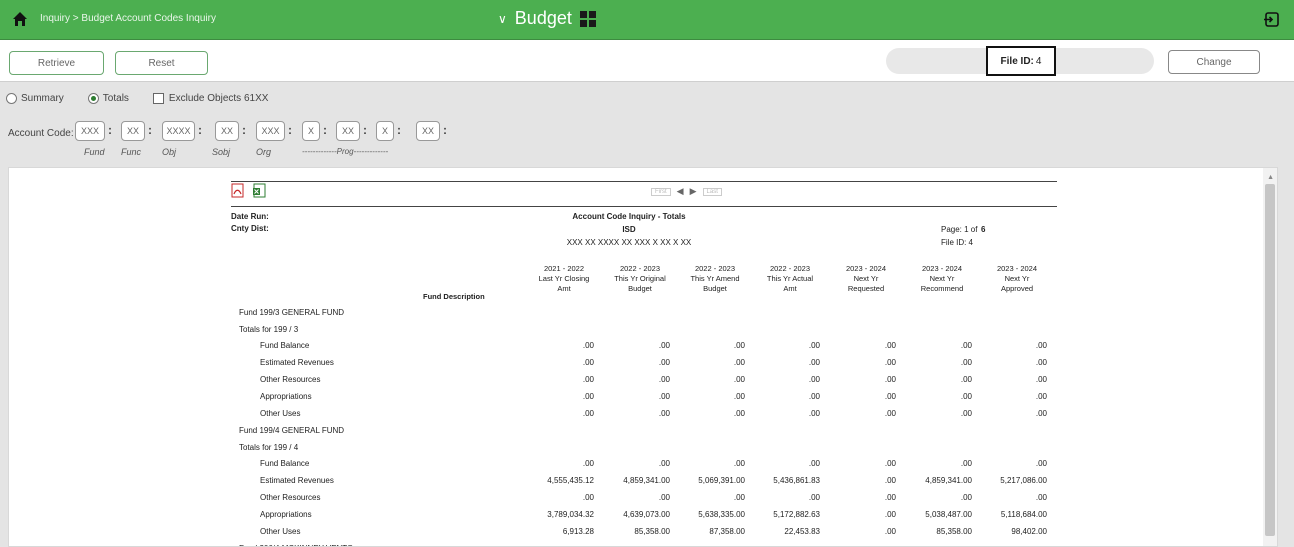  I want to click on column-header: 2022 - 2023 This Yr Original Budget, so click(640, 279).